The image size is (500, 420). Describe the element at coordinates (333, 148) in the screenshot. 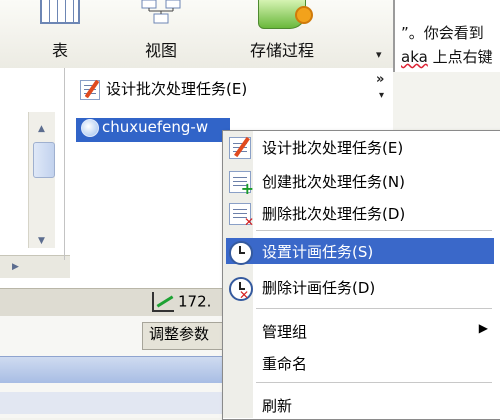

I see `menu-item-label: 设计批次处理任务(E)` at that location.